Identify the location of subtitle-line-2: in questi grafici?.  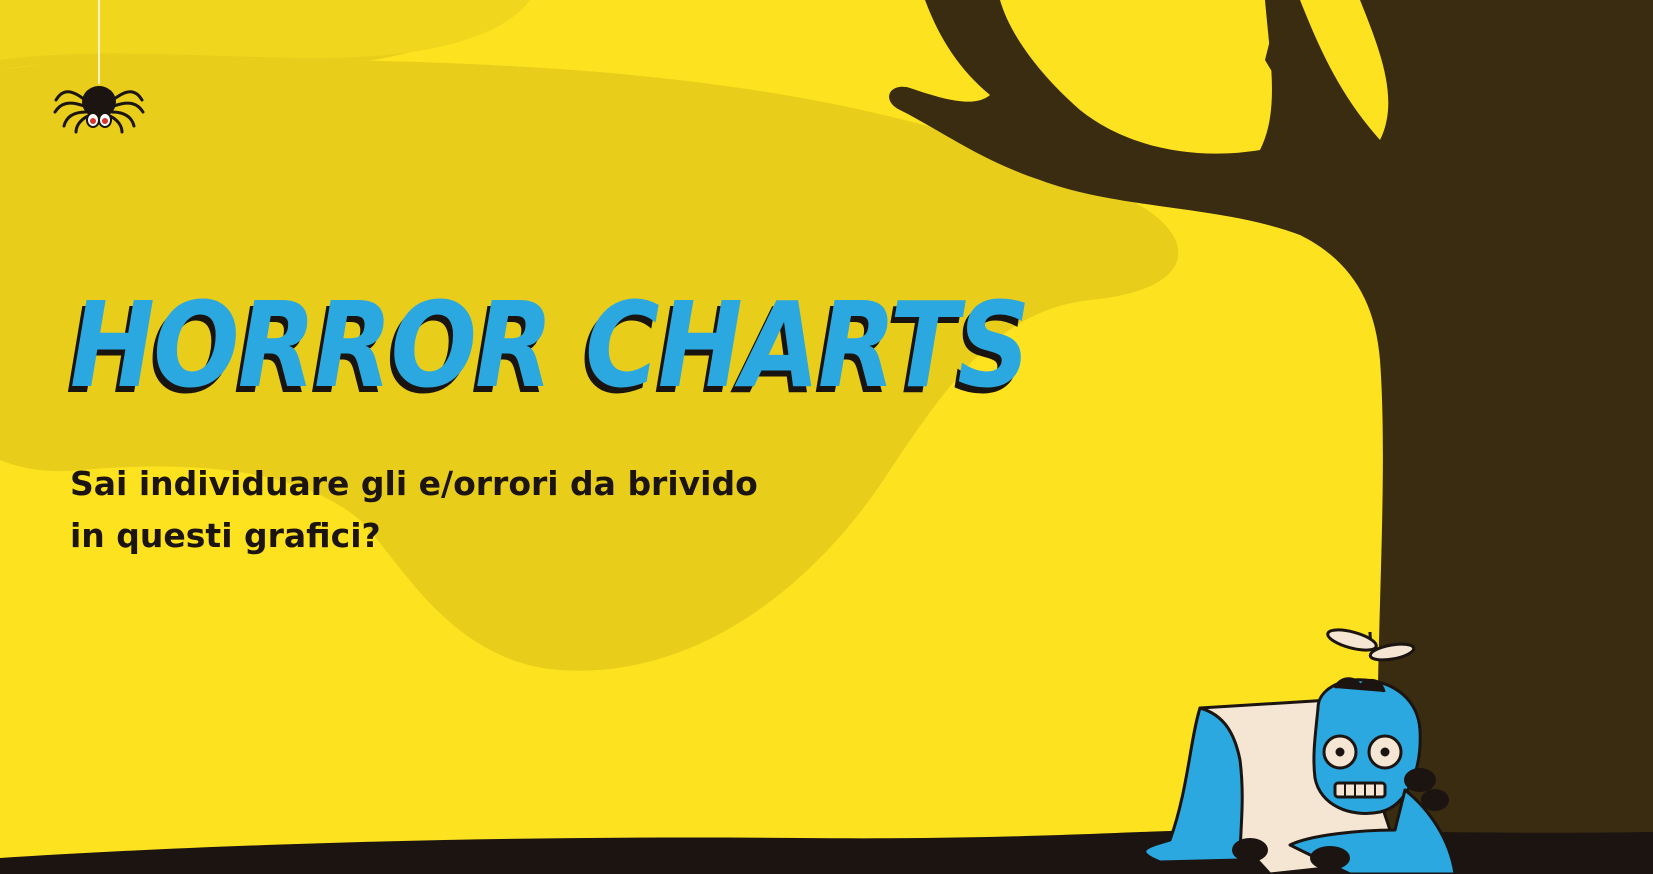
(225, 535).